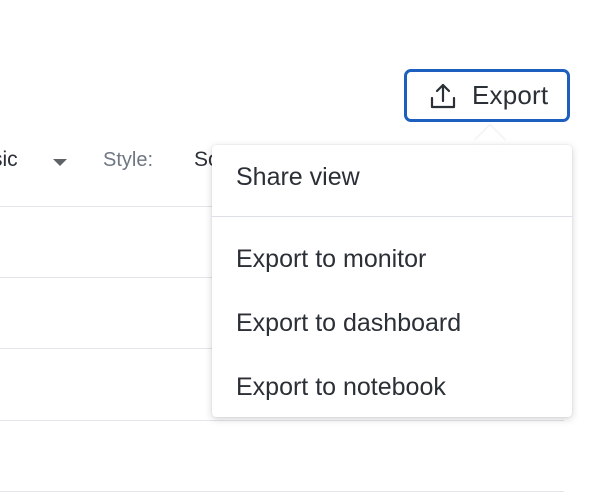  I want to click on menu-divider, so click(392, 216).